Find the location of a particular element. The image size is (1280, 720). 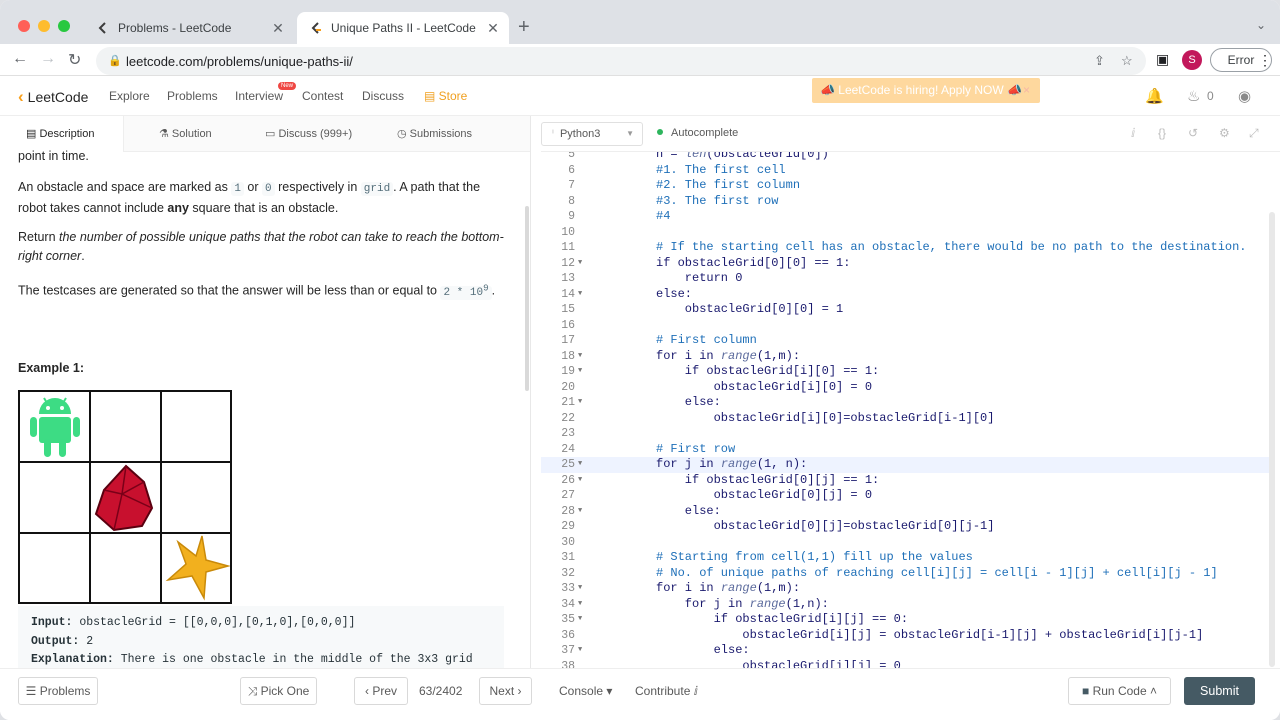

nav-discuss: Discuss is located at coordinates (383, 96).